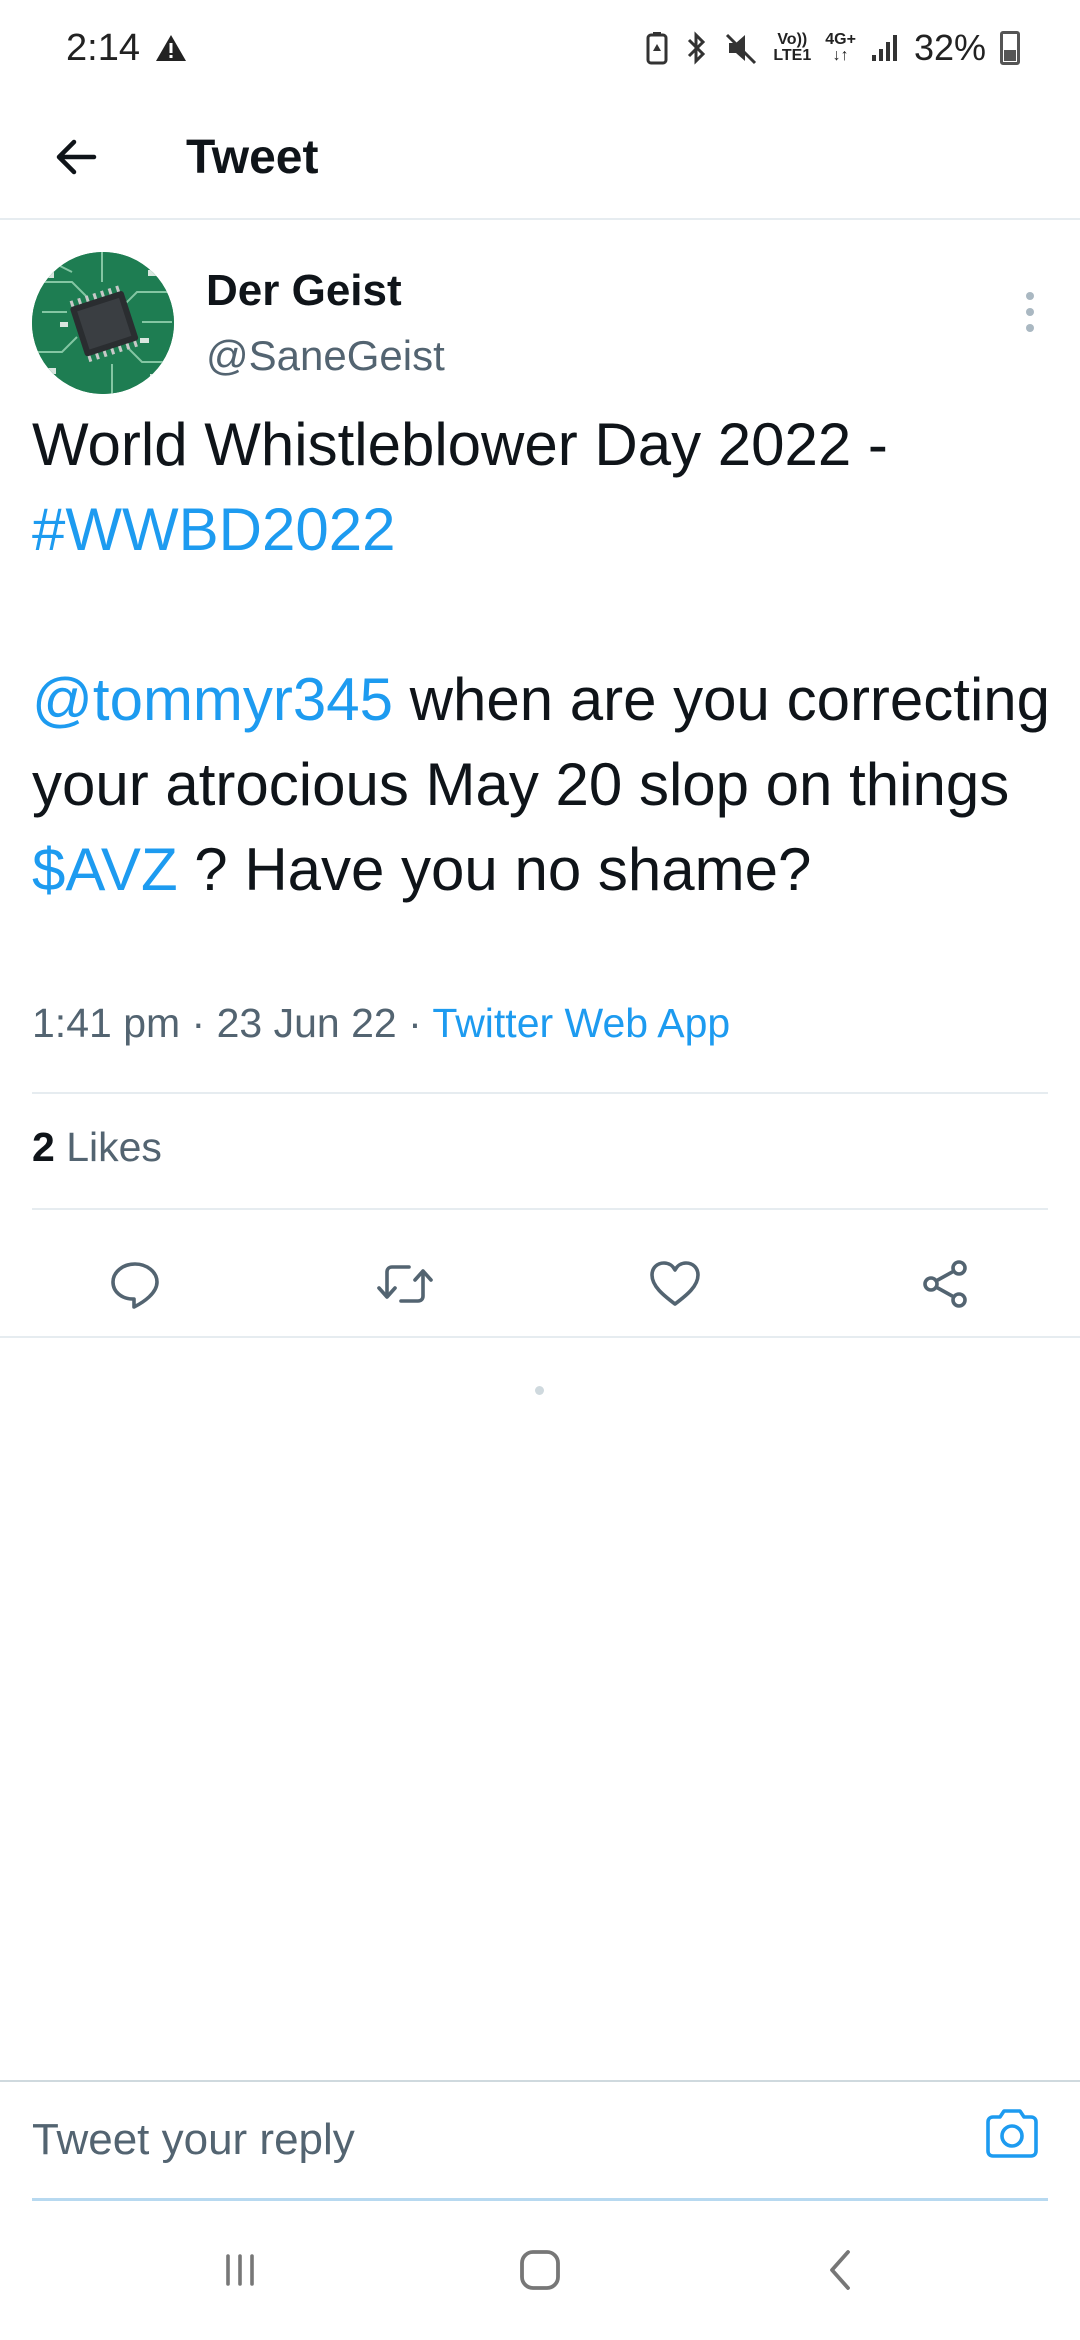 The image size is (1080, 2340). What do you see at coordinates (581, 1023) in the screenshot?
I see `tweet-source-link: Twitter Web App` at bounding box center [581, 1023].